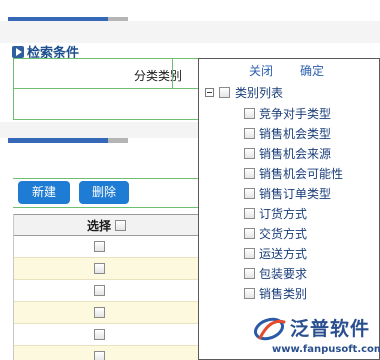 The height and width of the screenshot is (360, 380). Describe the element at coordinates (261, 70) in the screenshot. I see `close-link: 关闭` at that location.